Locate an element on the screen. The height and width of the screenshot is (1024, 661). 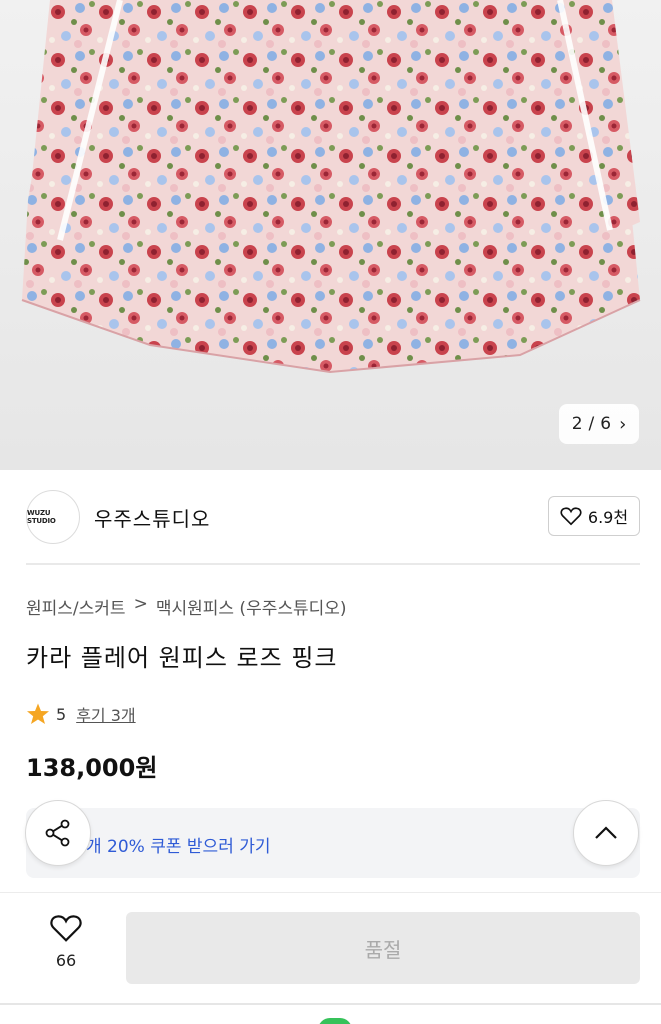
footer-divider is located at coordinates (330, 1004).